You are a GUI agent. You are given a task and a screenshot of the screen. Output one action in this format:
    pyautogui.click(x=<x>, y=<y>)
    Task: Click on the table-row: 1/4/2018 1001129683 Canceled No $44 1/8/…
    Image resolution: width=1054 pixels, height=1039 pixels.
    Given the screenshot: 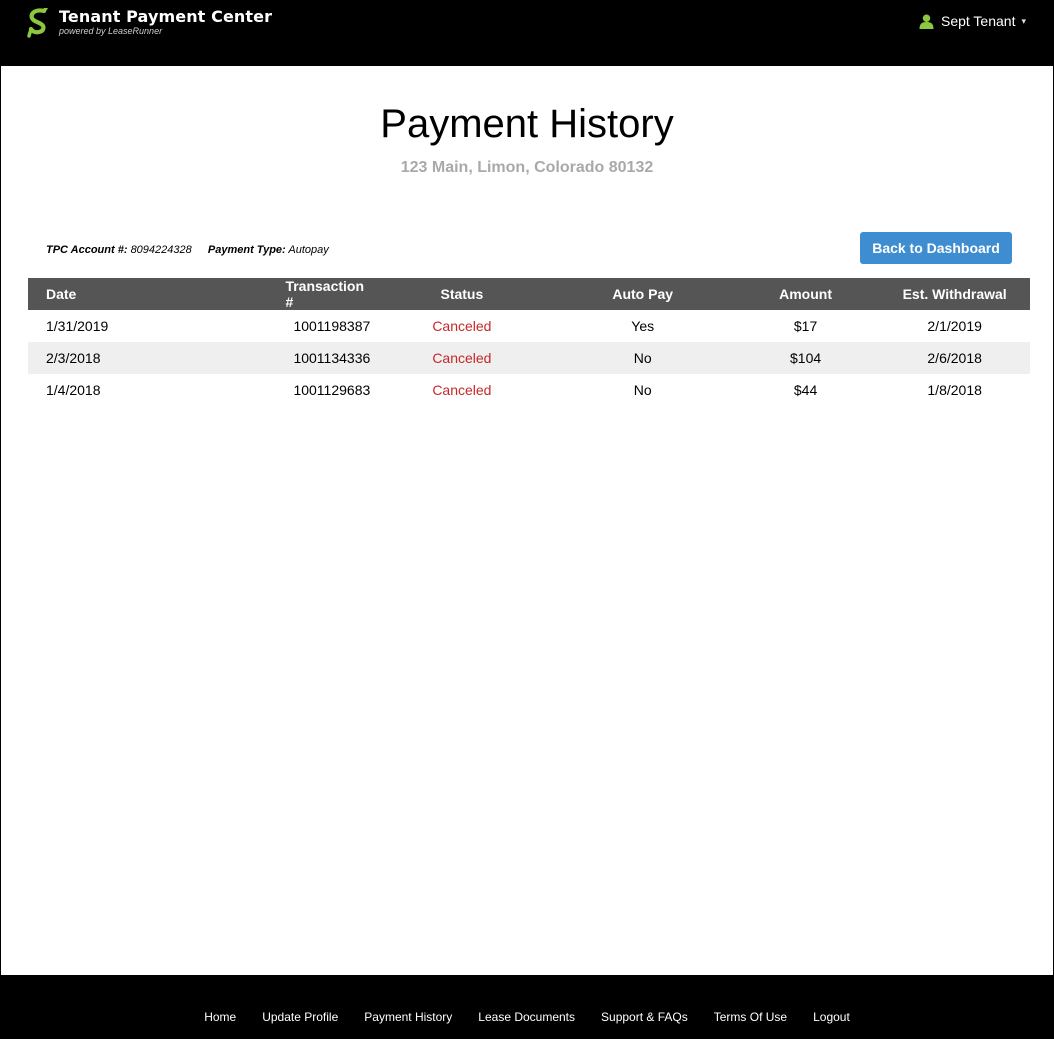 What is the action you would take?
    pyautogui.click(x=529, y=390)
    